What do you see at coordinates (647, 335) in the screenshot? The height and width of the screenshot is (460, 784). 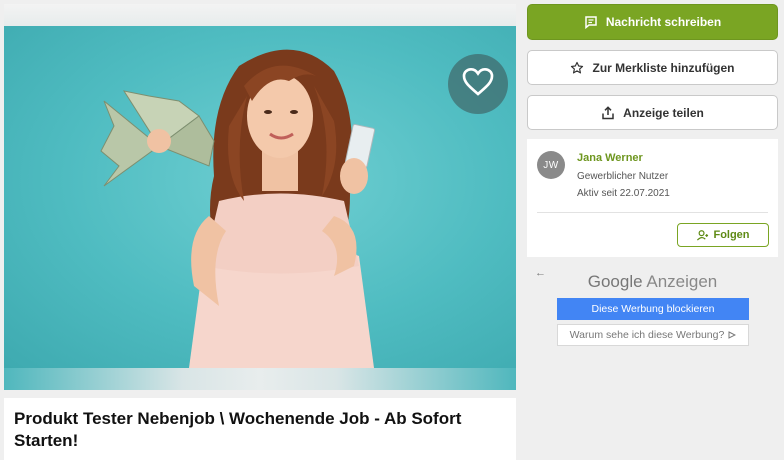 I see `why-this-ad-label: Warum sehe ich diese Werbung?` at bounding box center [647, 335].